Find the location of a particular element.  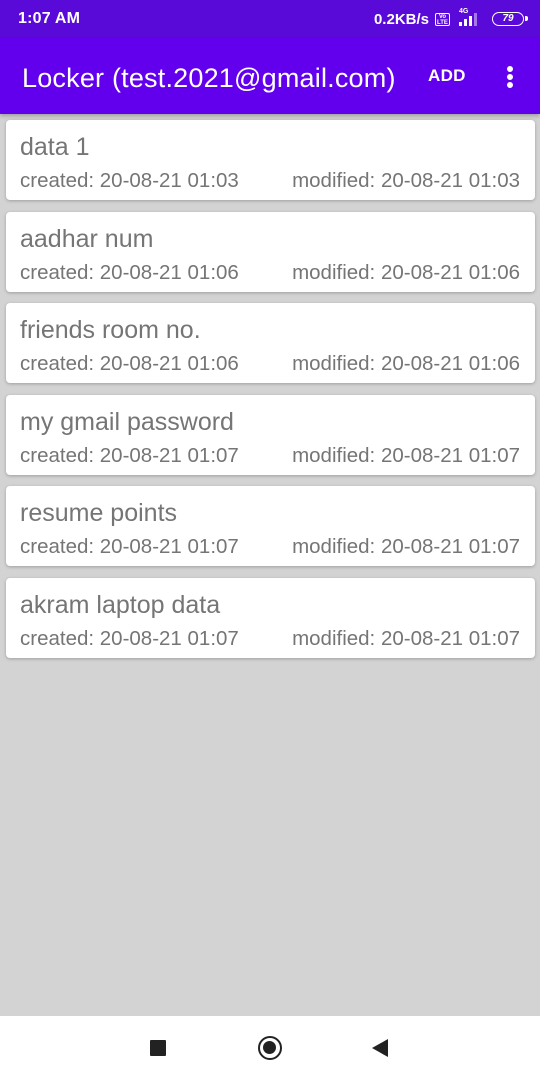

note-title: friends room no. is located at coordinates (110, 330).